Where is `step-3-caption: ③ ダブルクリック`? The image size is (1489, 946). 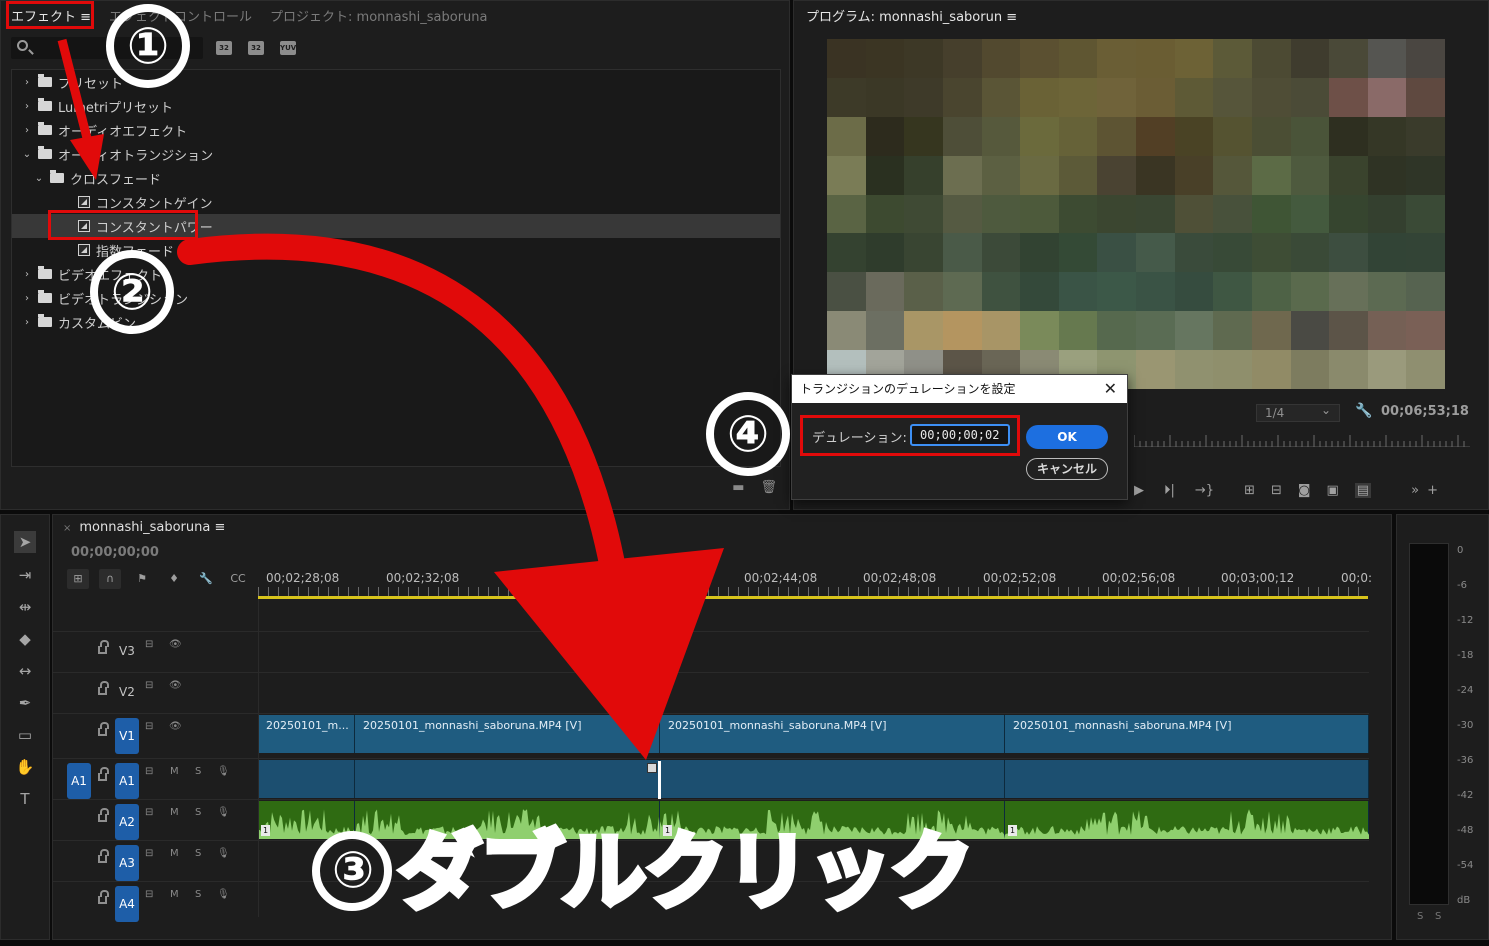 step-3-caption: ③ ダブルクリック is located at coordinates (644, 865).